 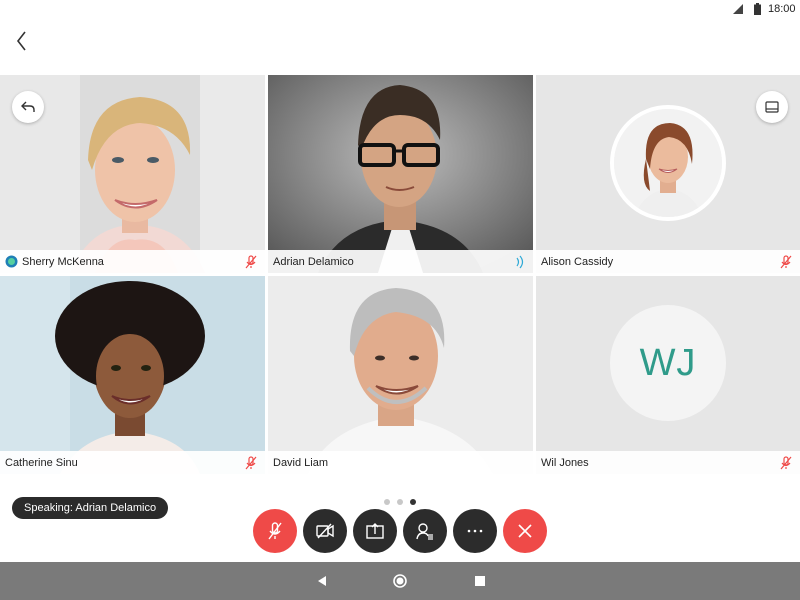 I want to click on participant-tile-catherine: Catherine Sinu, so click(x=132, y=375).